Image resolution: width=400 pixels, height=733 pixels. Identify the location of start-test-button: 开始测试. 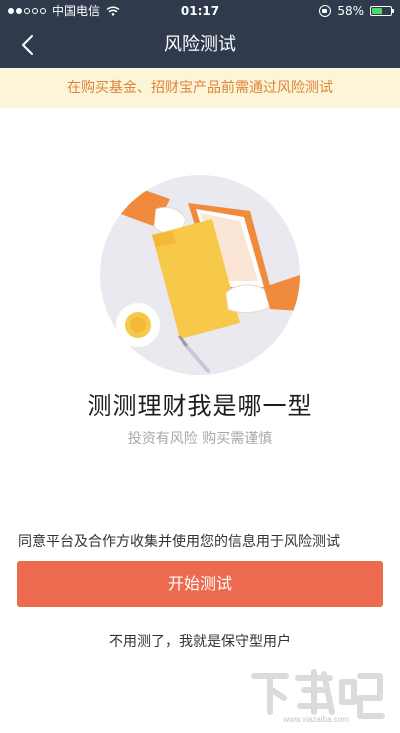
(200, 584).